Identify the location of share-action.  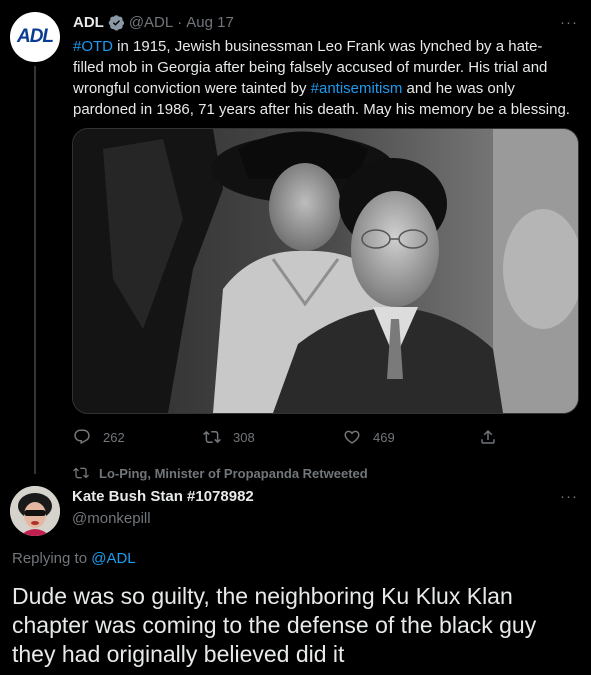
(494, 437).